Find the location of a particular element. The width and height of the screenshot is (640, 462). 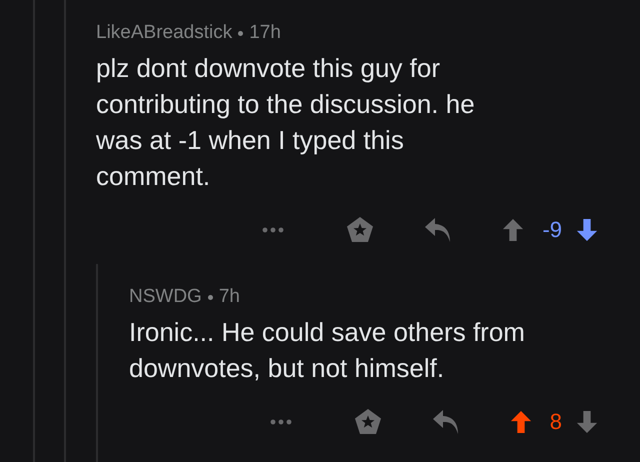

vote-score: -9 is located at coordinates (552, 230).